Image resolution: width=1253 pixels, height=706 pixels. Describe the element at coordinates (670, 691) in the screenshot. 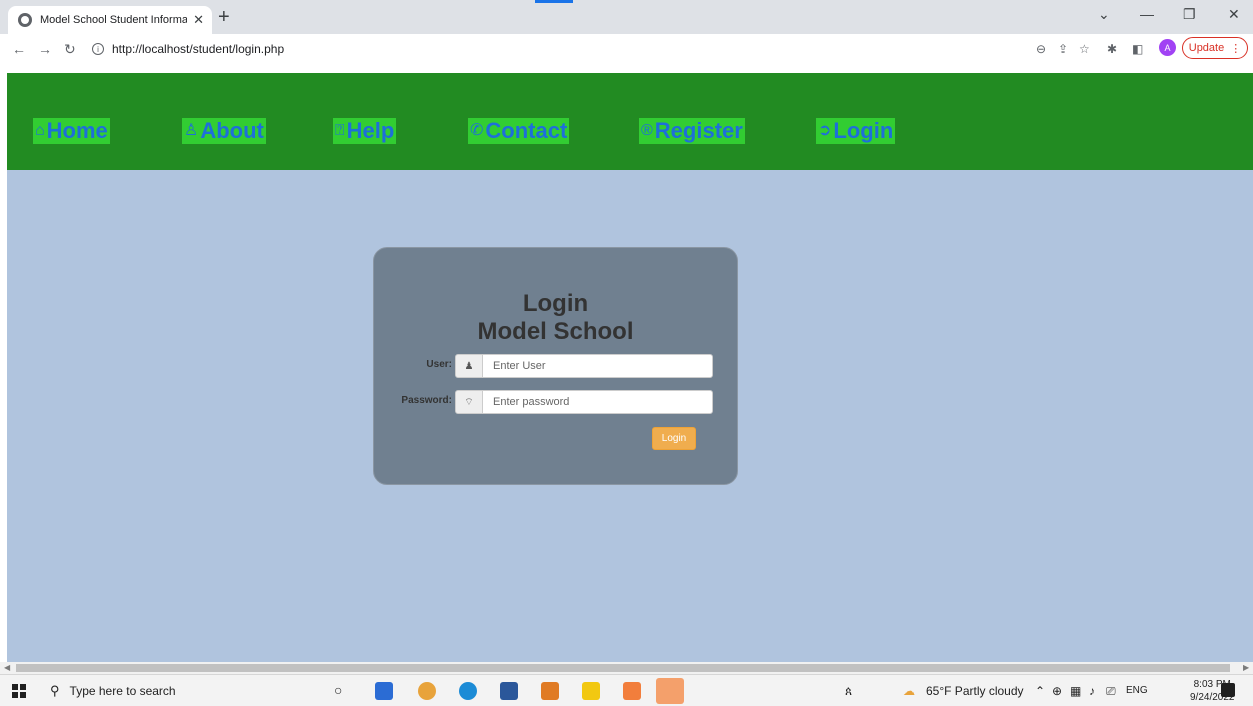

I see `paint-app-icon` at that location.